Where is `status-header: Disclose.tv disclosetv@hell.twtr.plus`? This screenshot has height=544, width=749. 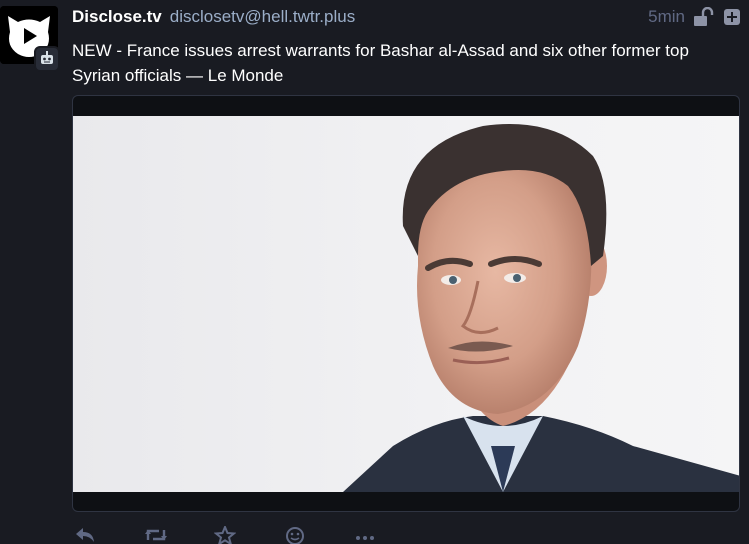 status-header: Disclose.tv disclosetv@hell.twtr.plus is located at coordinates (213, 18).